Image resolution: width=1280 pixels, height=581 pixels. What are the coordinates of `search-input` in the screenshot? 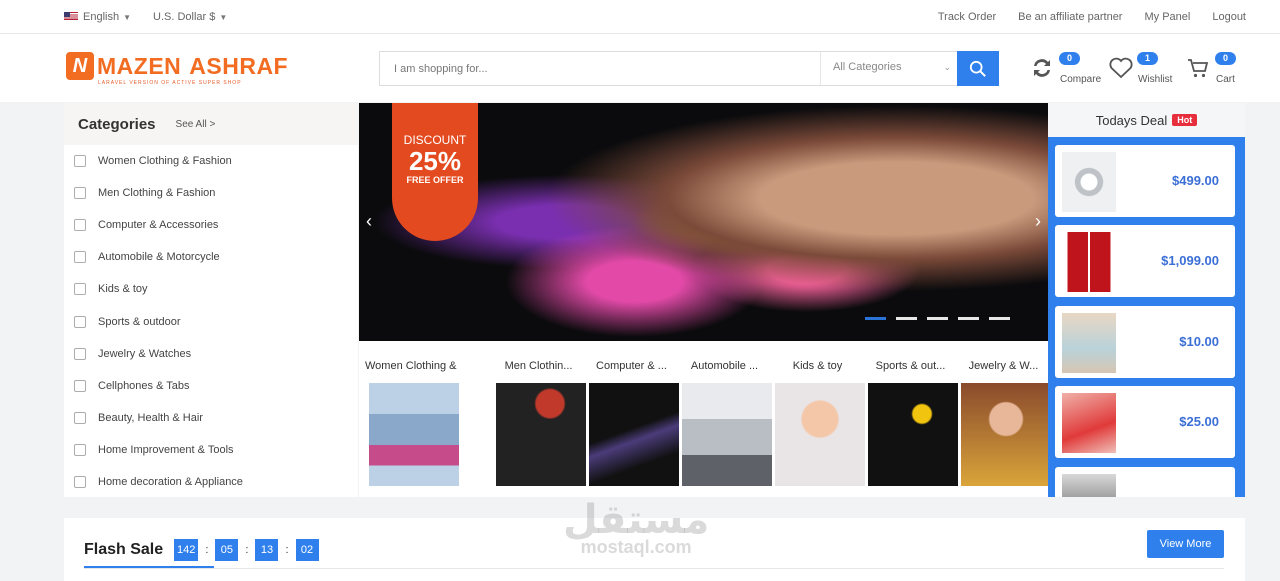 It's located at (600, 68).